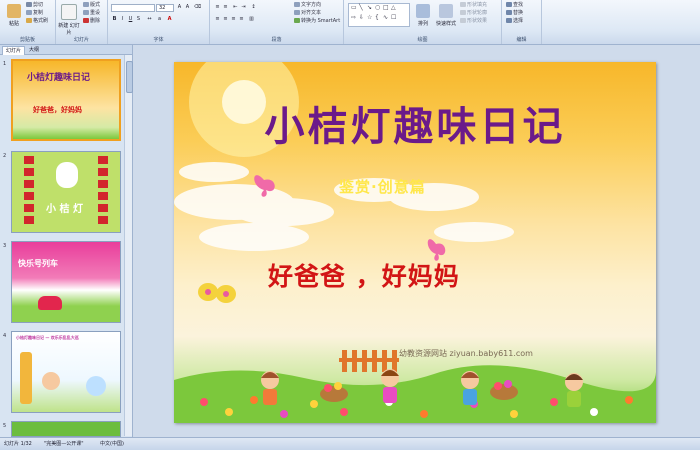  What do you see at coordinates (112, 444) in the screenshot?
I see `language-indicator: 中文(中国)` at bounding box center [112, 444].